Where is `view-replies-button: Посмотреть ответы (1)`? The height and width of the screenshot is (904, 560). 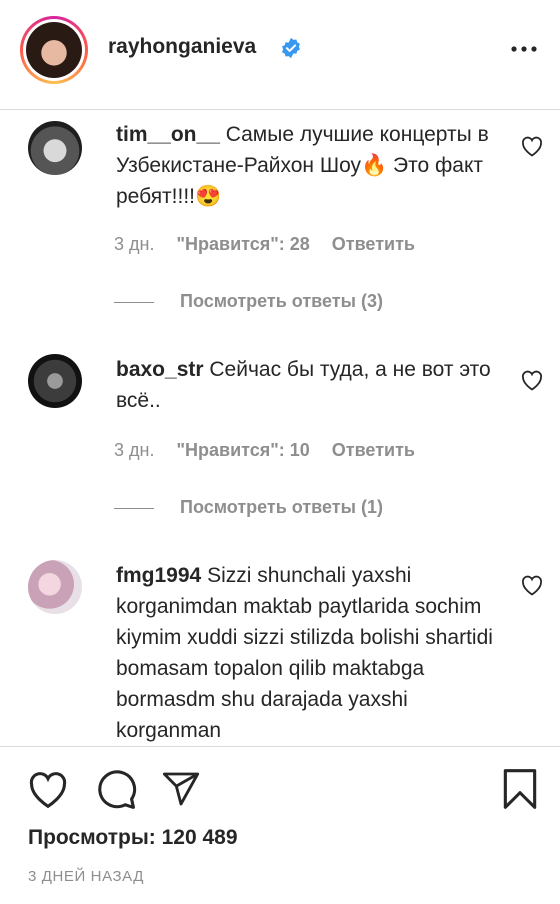 view-replies-button: Посмотреть ответы (1) is located at coordinates (248, 507).